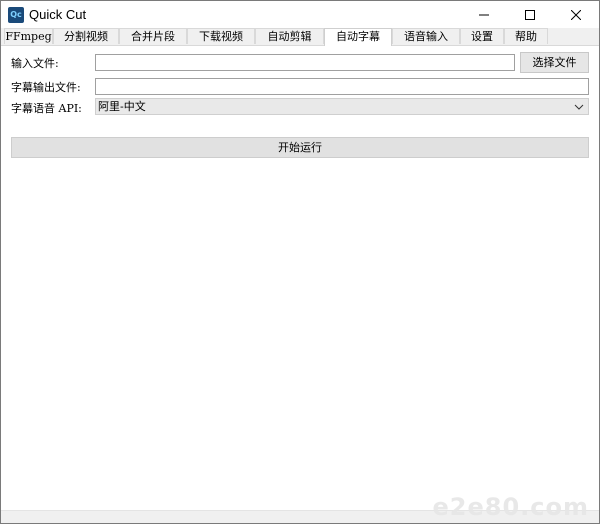  I want to click on speech-api-select: 阿里-中文, so click(342, 106).